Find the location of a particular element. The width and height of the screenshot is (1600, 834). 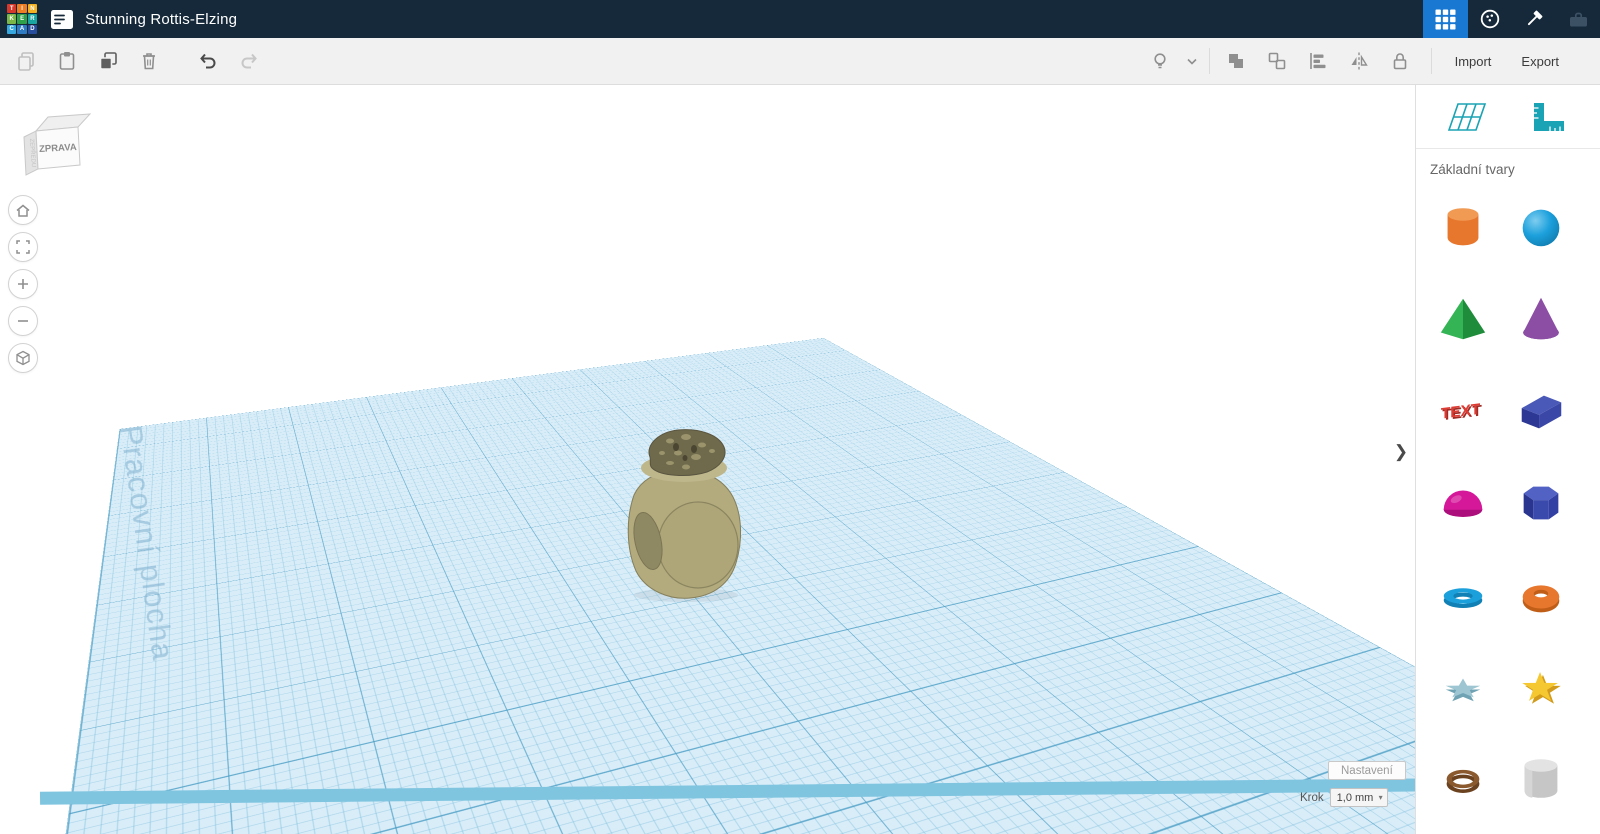

ruler-helper-button is located at coordinates (1549, 117).